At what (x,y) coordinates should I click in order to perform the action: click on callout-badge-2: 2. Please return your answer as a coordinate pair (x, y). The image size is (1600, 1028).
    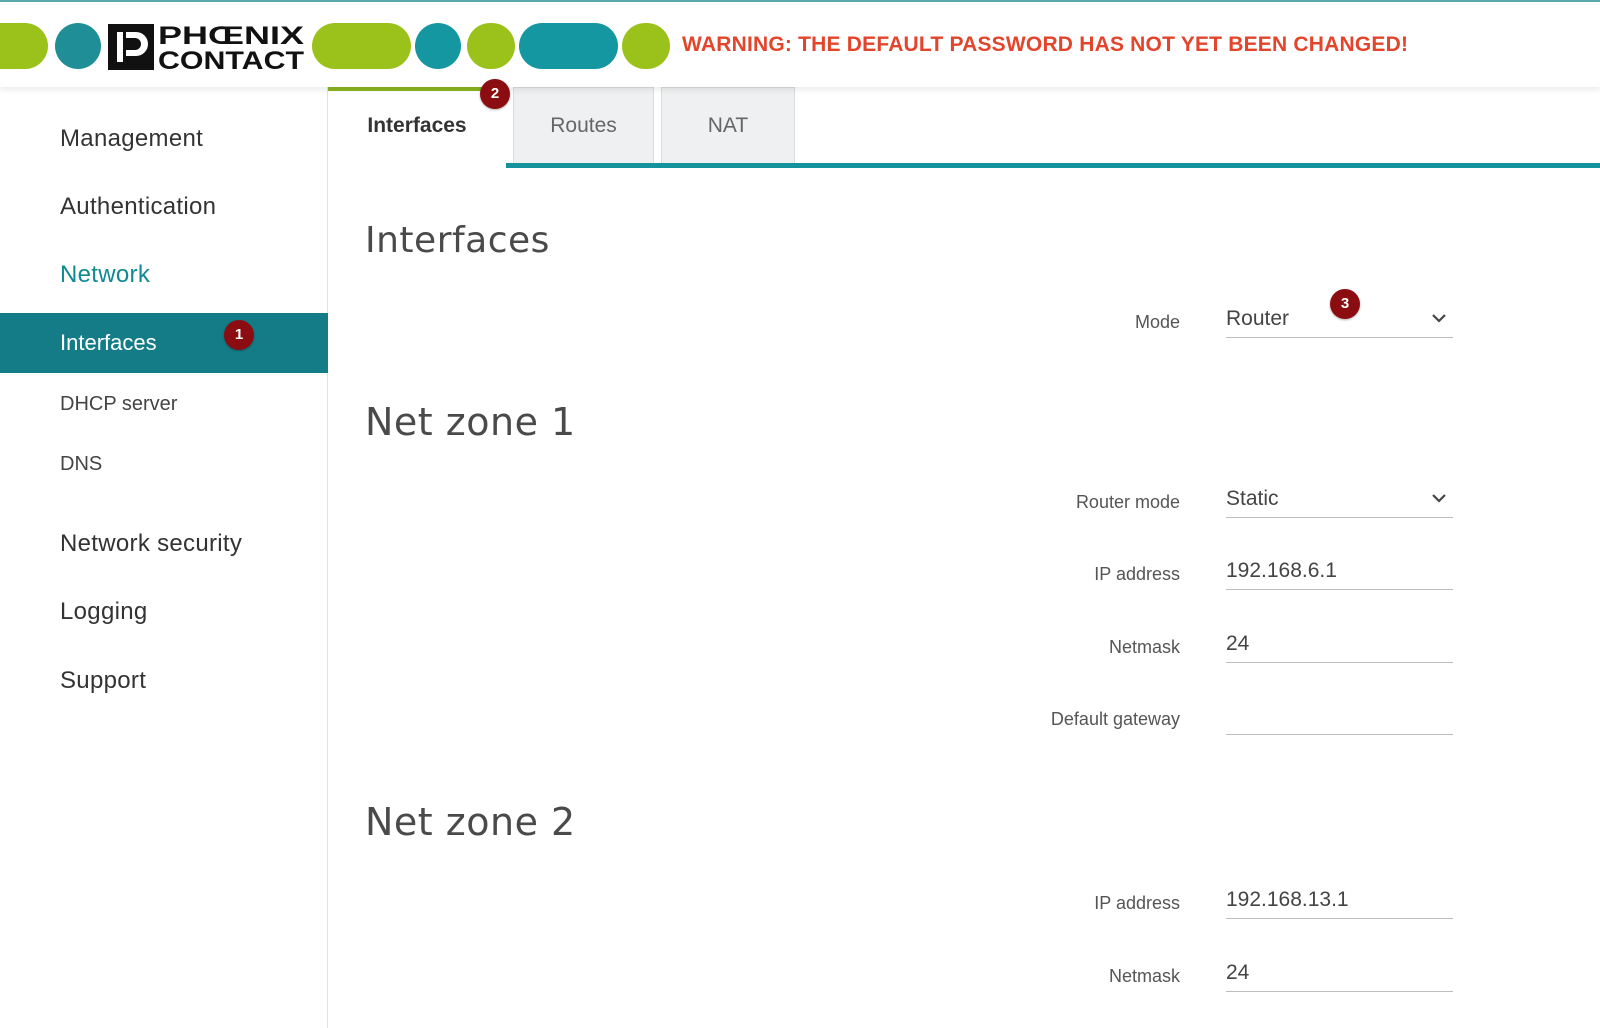
    Looking at the image, I should click on (495, 94).